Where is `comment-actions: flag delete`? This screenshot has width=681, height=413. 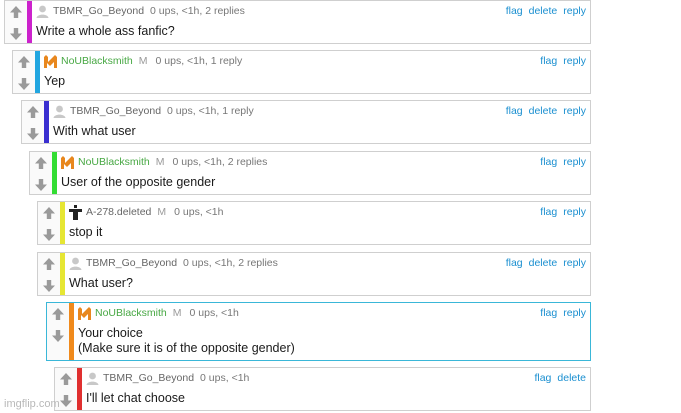 comment-actions: flag delete is located at coordinates (557, 378).